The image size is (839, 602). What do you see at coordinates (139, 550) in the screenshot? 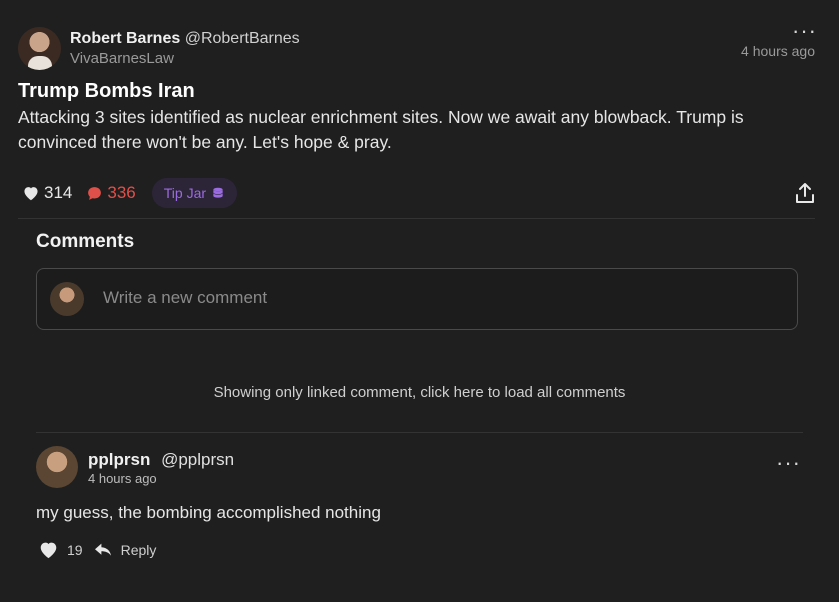
I see `reply-button: Reply` at bounding box center [139, 550].